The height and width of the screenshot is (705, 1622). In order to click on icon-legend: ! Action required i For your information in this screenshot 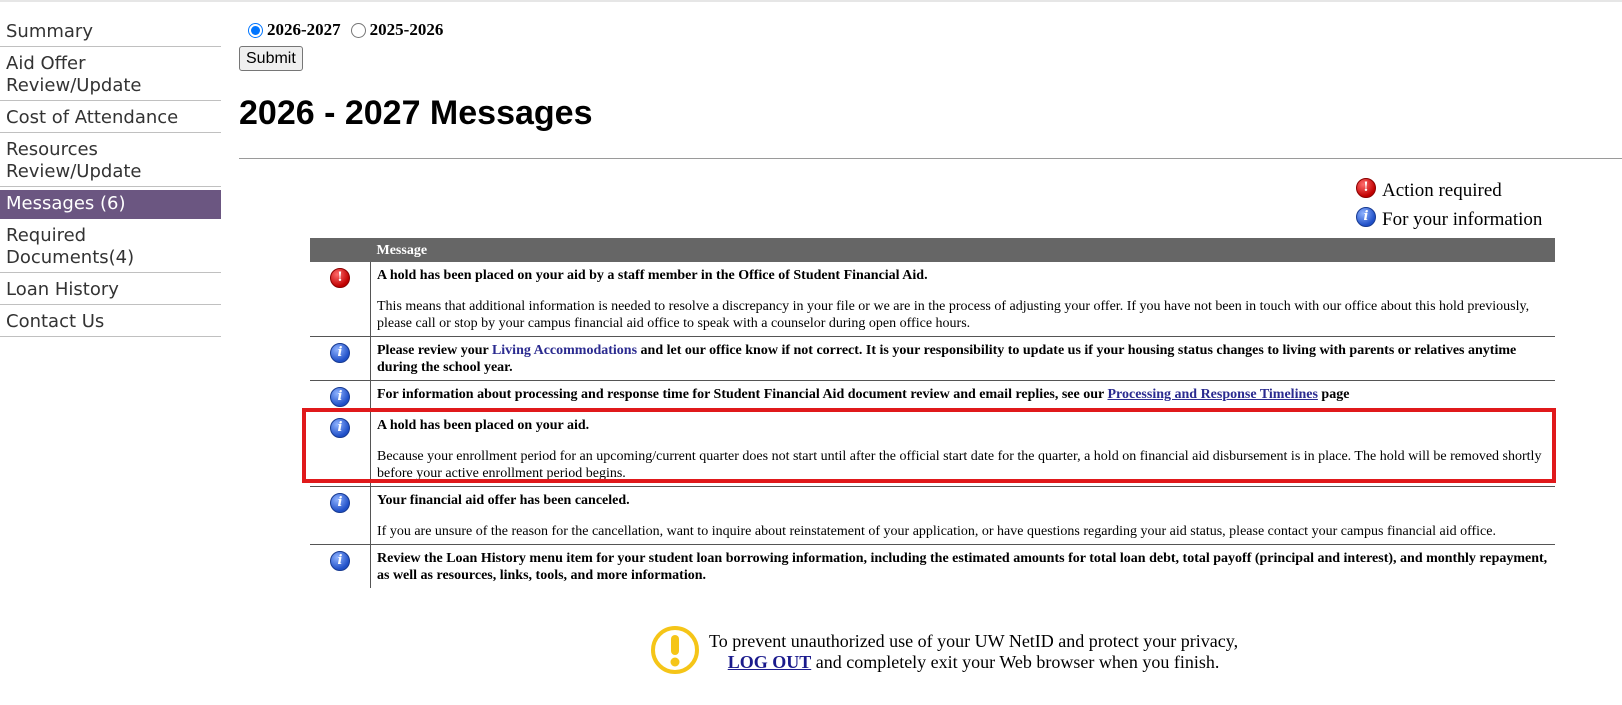, I will do `click(1449, 205)`.